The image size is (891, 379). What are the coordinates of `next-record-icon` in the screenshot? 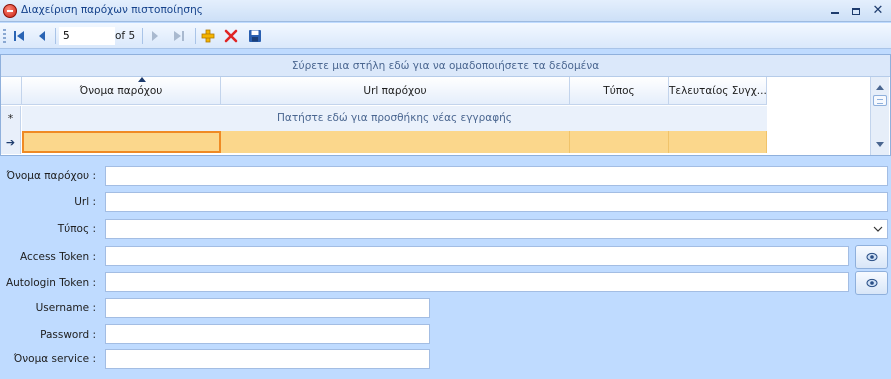 It's located at (155, 36).